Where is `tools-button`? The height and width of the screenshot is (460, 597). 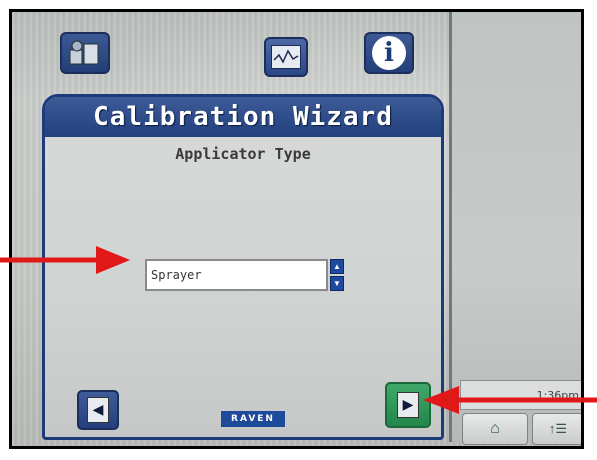
tools-button is located at coordinates (85, 53).